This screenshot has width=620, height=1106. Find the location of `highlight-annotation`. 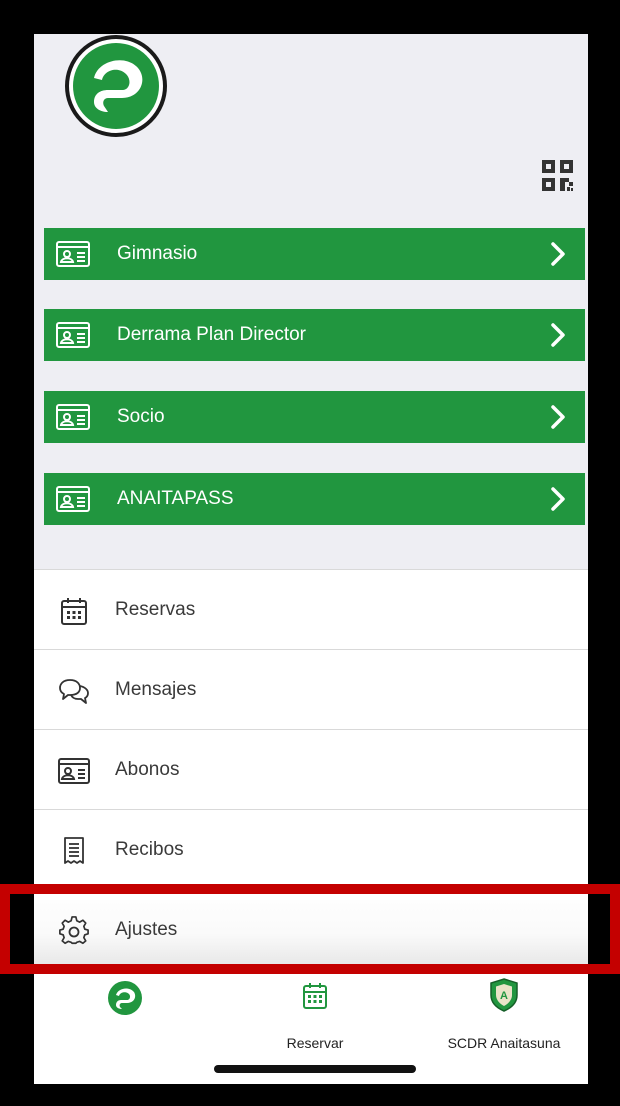

highlight-annotation is located at coordinates (310, 929).